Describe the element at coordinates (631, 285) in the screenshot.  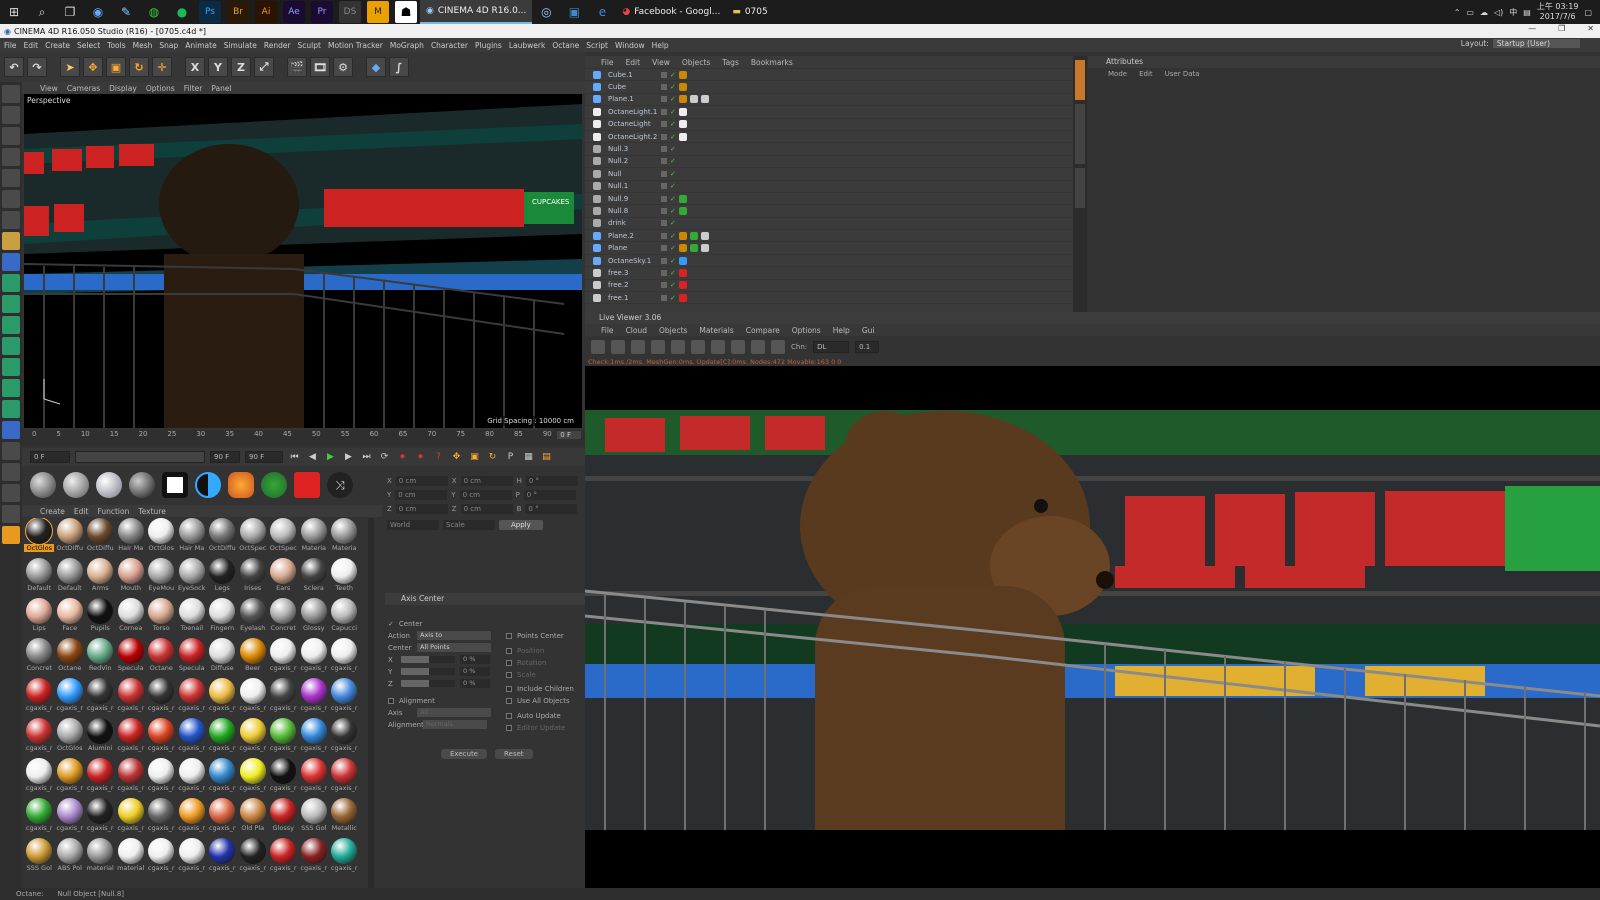
I see `object-name: free.2` at that location.